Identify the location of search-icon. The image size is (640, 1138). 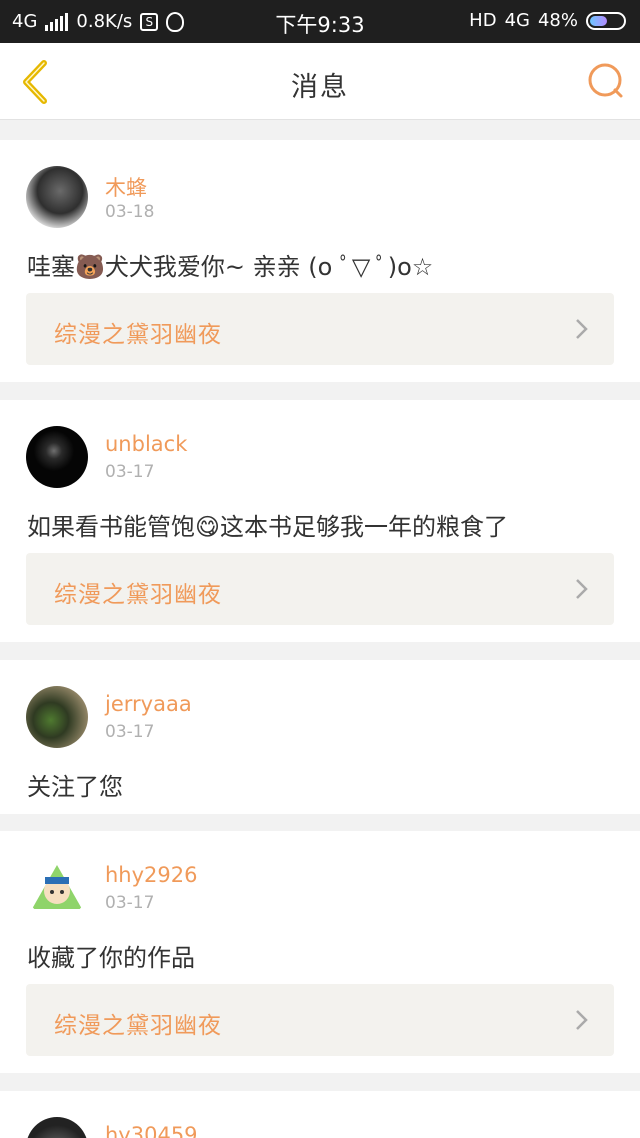
(605, 80).